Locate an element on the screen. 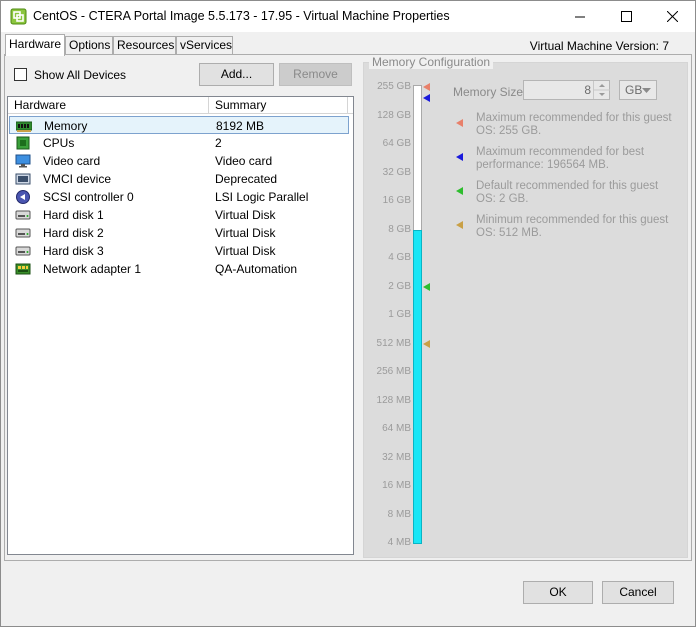  minimize-button is located at coordinates (580, 16).